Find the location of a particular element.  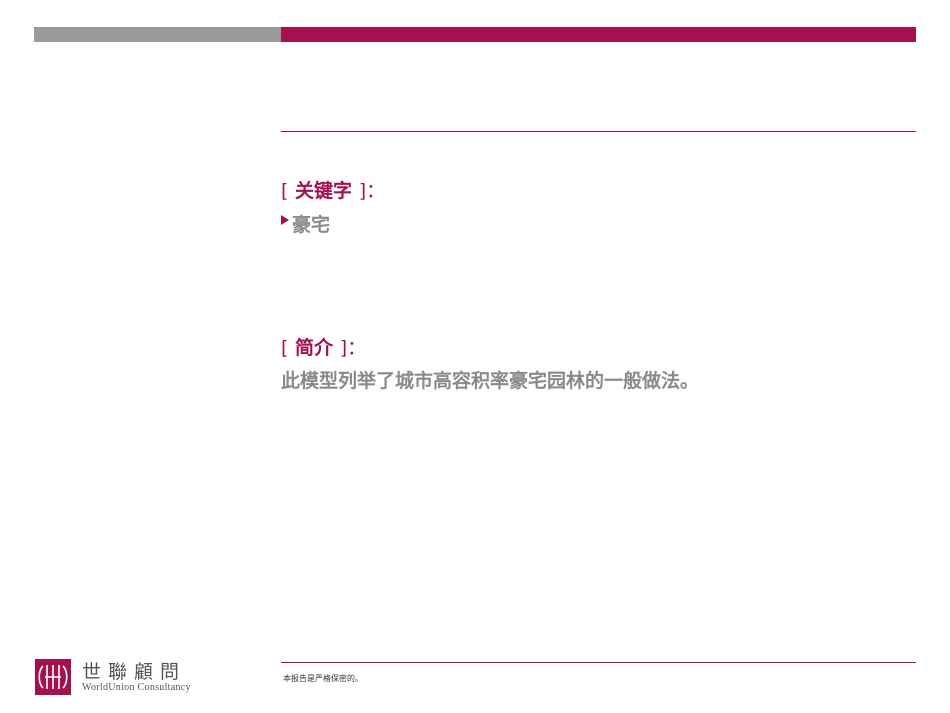

confidential-notice: 本报告是严格保密的。 is located at coordinates (323, 678).